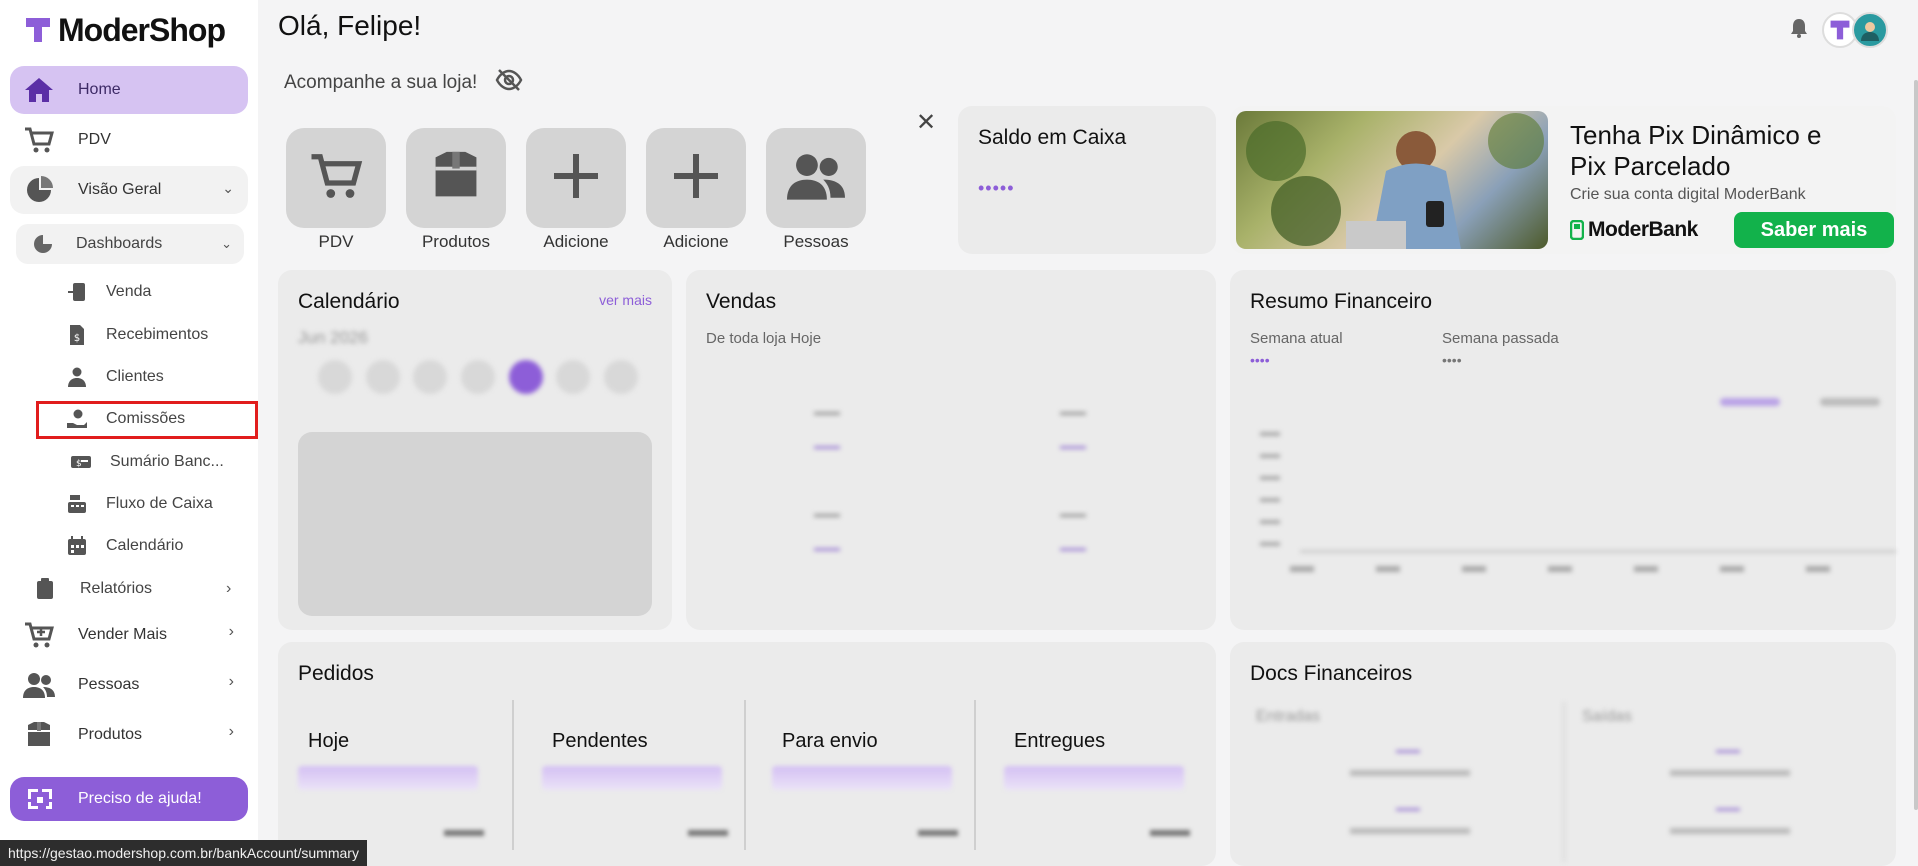 This screenshot has height=866, width=1918. Describe the element at coordinates (1094, 778) in the screenshot. I see `pedidos-col-bar` at that location.